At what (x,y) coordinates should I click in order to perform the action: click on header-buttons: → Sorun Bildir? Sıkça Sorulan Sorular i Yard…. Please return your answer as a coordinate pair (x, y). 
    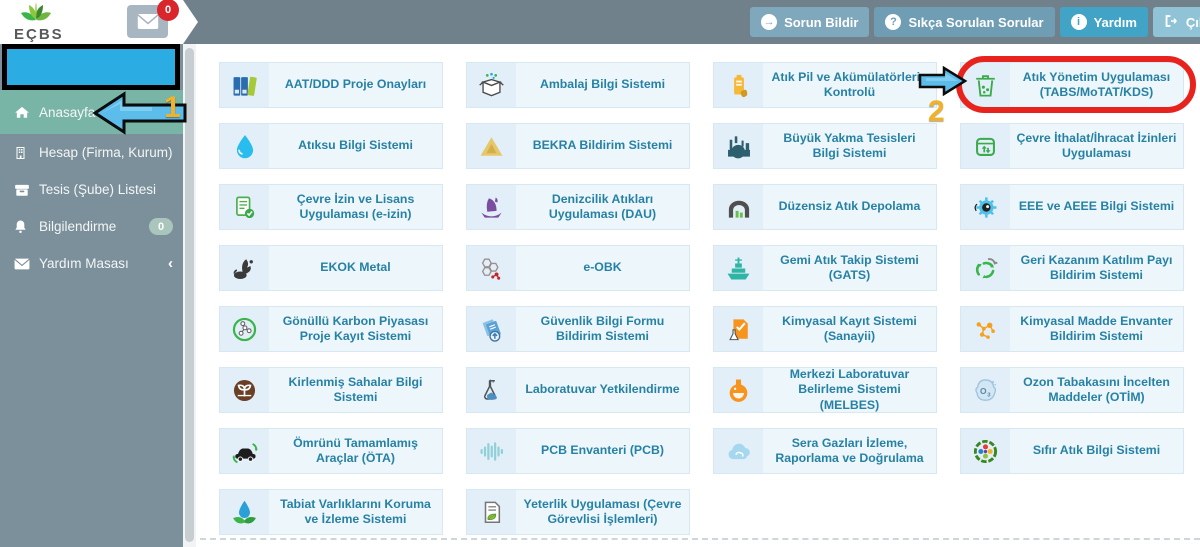
    Looking at the image, I should click on (975, 22).